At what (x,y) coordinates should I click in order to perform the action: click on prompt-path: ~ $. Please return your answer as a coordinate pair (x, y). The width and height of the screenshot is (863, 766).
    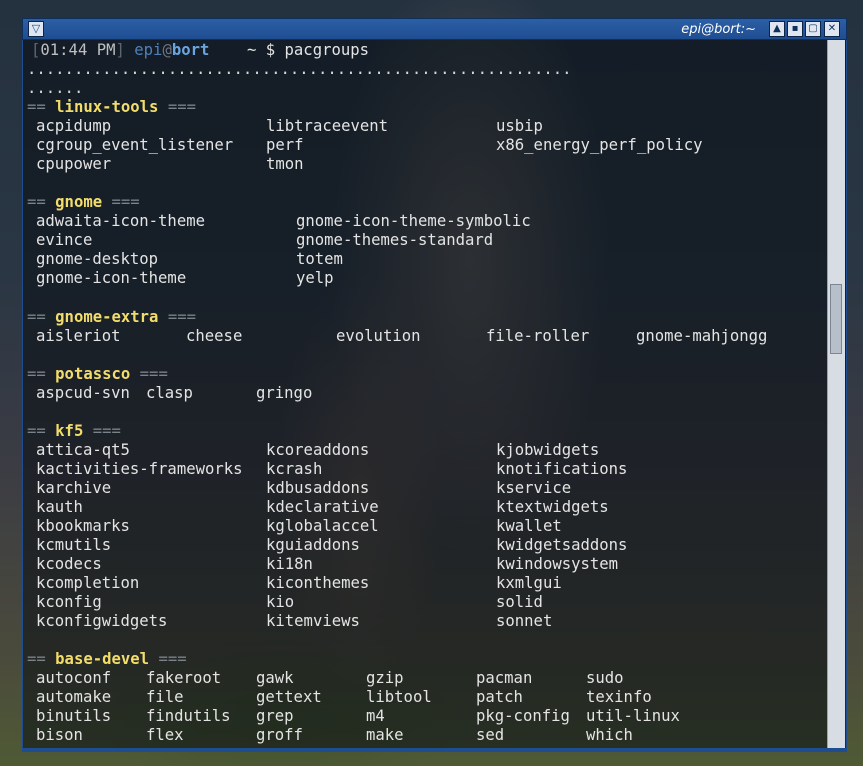
    Looking at the image, I should click on (261, 50).